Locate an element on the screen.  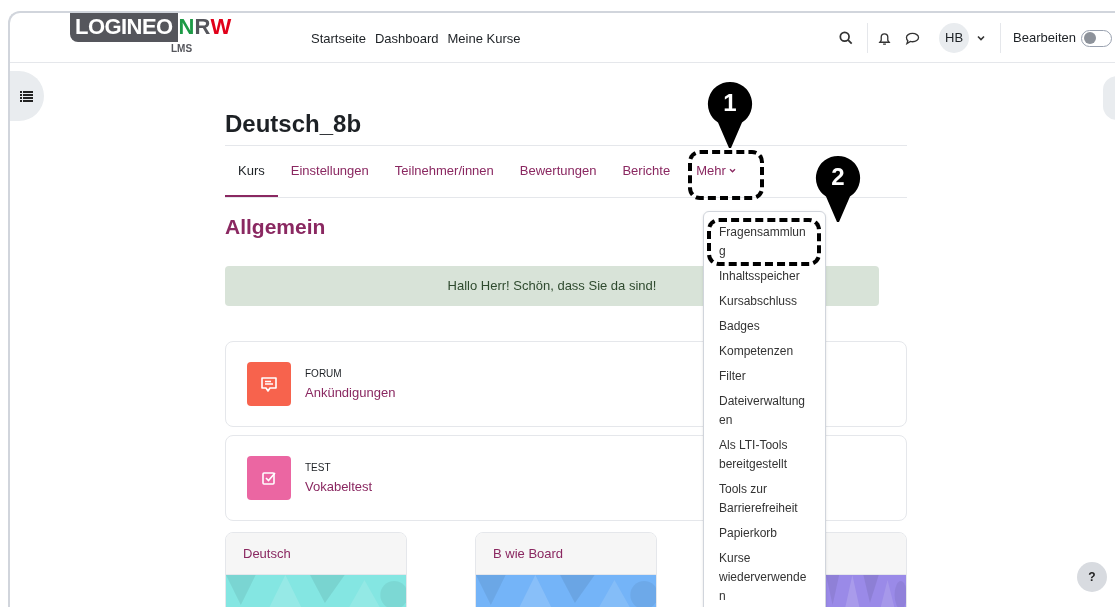
menu-item: Filter is located at coordinates (764, 376).